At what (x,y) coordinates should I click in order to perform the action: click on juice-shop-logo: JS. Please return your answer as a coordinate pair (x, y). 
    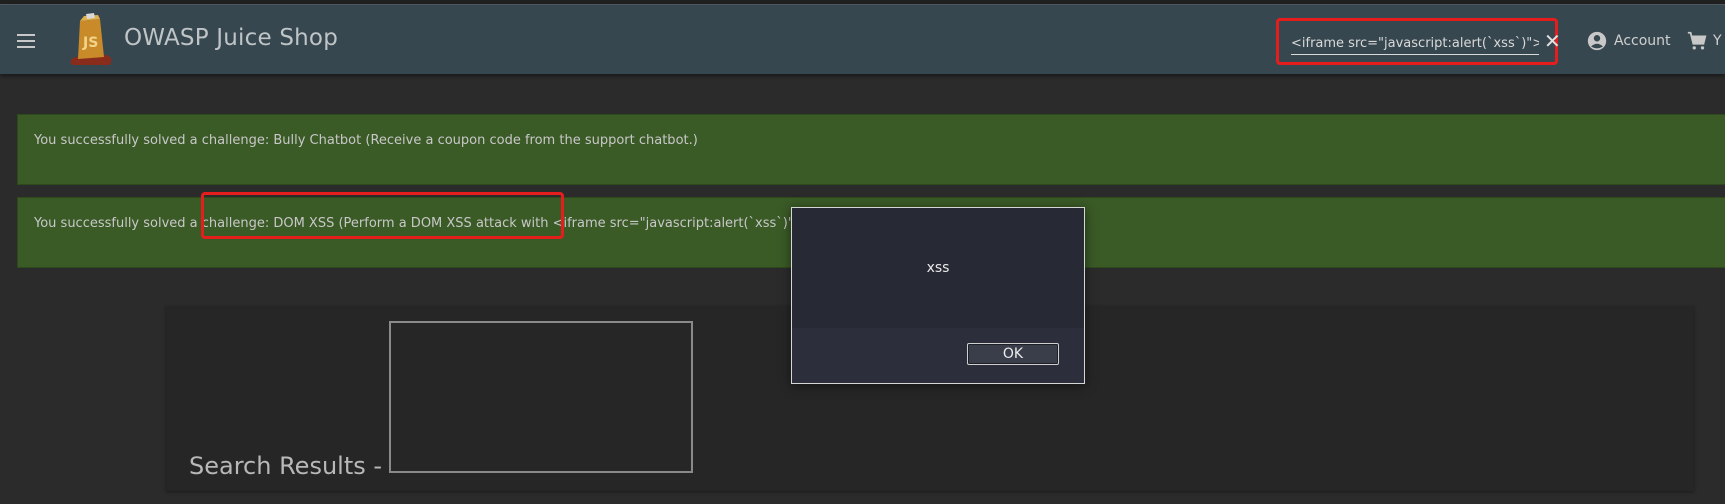
    Looking at the image, I should click on (92, 40).